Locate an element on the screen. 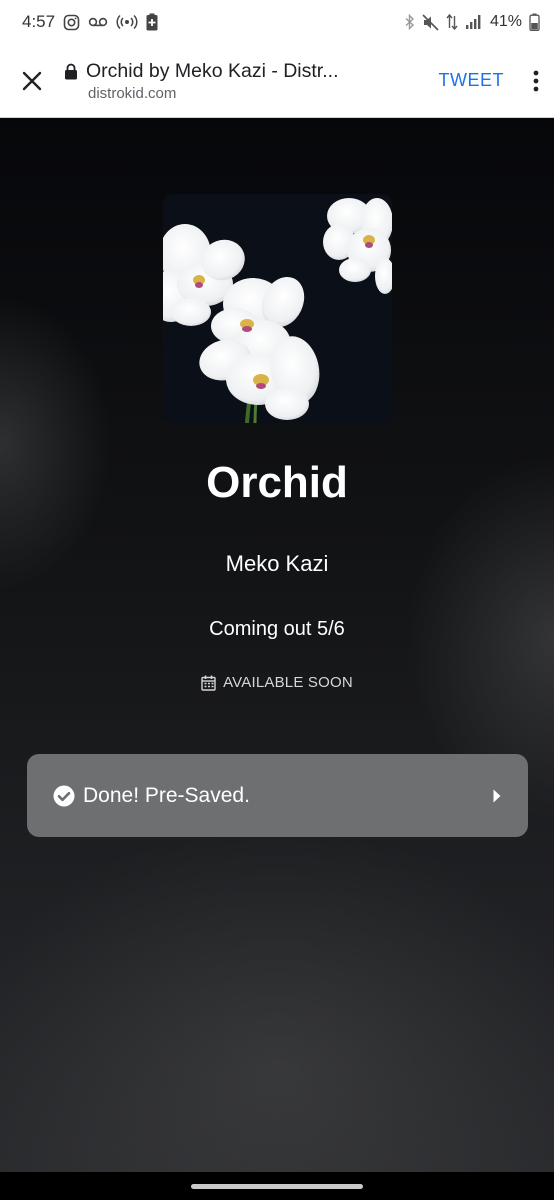 The width and height of the screenshot is (554, 1200). mute-icon is located at coordinates (430, 22).